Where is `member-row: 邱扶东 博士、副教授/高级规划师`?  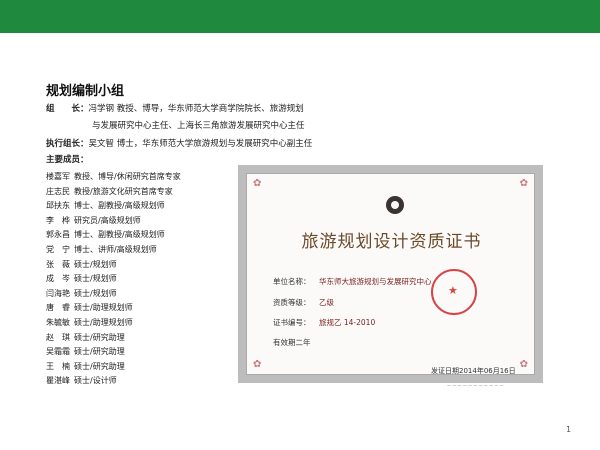 member-row: 邱扶东 博士、副教授/高级规划师 is located at coordinates (105, 205).